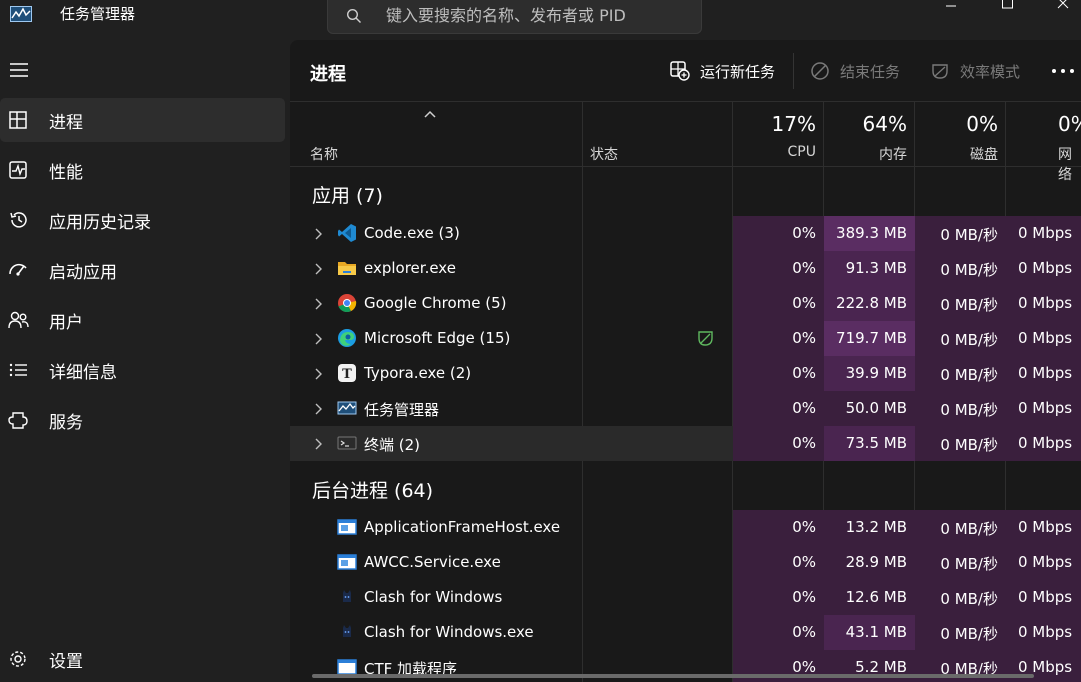 The height and width of the screenshot is (682, 1081). What do you see at coordinates (142, 370) in the screenshot?
I see `sidebar-item-details: 详细信息` at bounding box center [142, 370].